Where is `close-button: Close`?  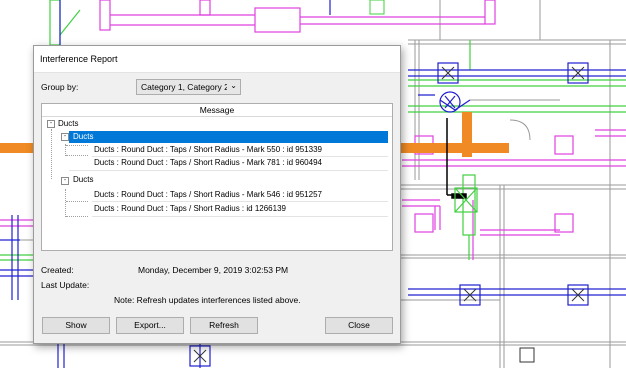
close-button: Close is located at coordinates (359, 325).